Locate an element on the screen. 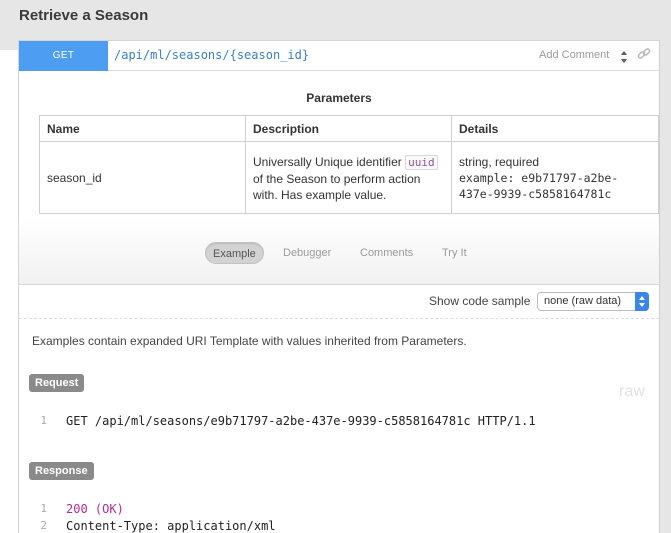 The height and width of the screenshot is (533, 671). column-header-name: Name is located at coordinates (142, 128).